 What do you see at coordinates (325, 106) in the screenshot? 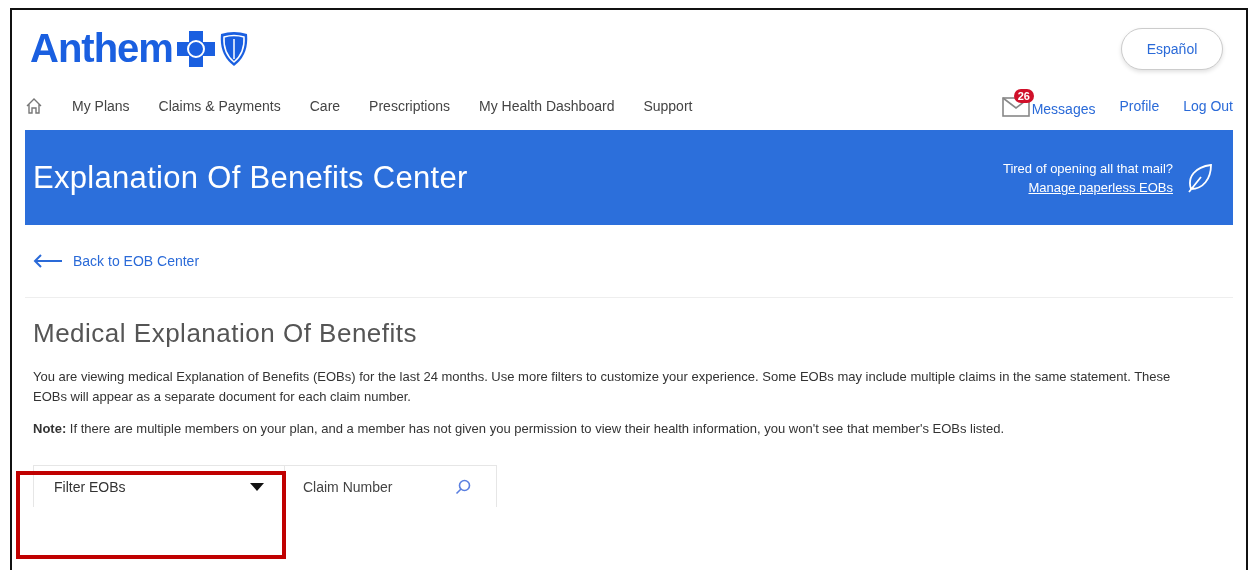
I see `nav-link: Care` at bounding box center [325, 106].